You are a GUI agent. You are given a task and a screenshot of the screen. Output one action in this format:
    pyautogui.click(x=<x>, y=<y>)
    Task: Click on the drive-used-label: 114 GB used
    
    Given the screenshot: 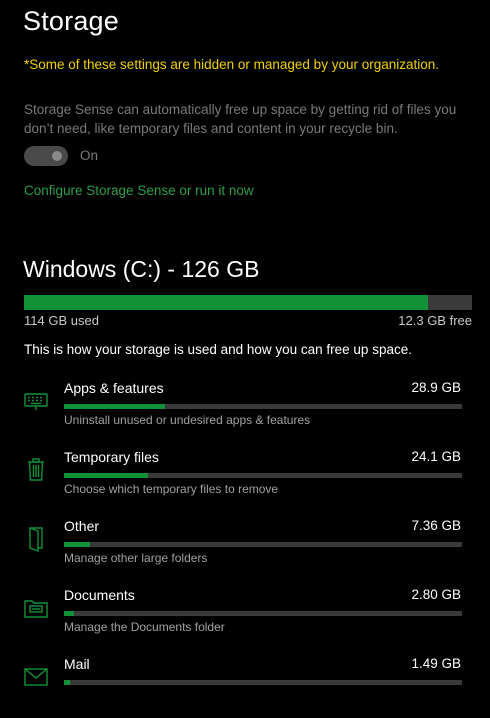 What is the action you would take?
    pyautogui.click(x=61, y=320)
    